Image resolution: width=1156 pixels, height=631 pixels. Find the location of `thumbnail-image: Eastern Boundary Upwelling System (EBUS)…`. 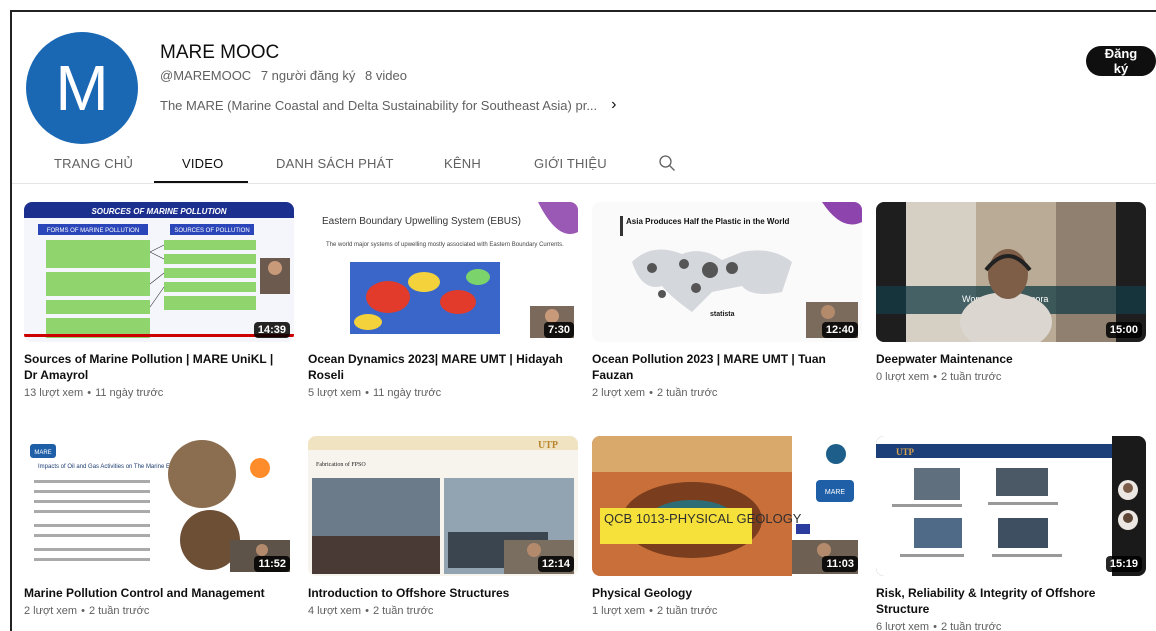

thumbnail-image: Eastern Boundary Upwelling System (EBUS)… is located at coordinates (443, 272).